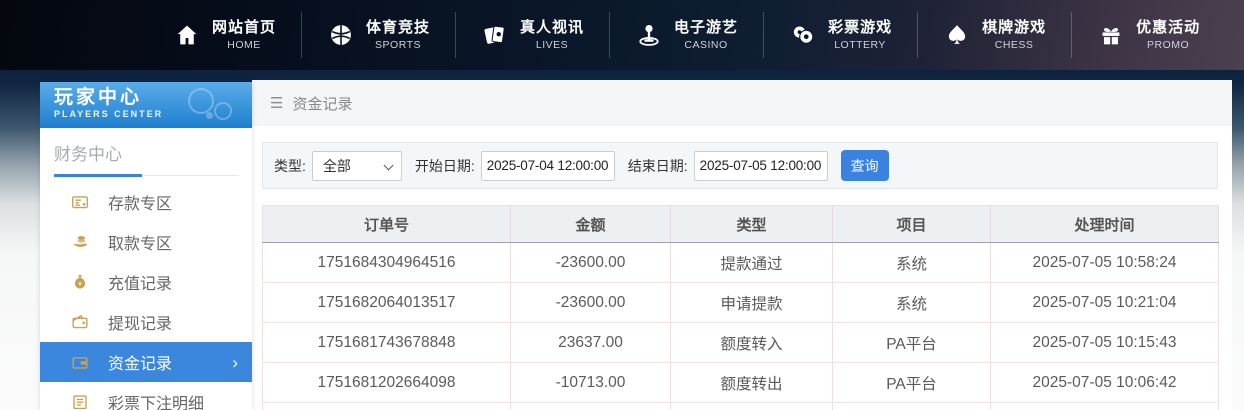  I want to click on moneybag-icon, so click(80, 282).